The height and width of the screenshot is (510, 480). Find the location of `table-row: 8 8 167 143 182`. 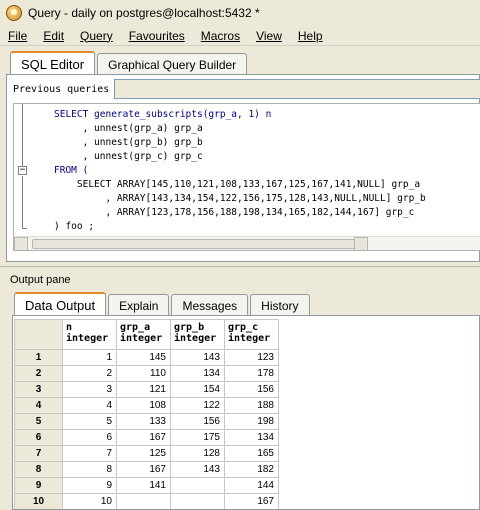

table-row: 8 8 167 143 182 is located at coordinates (146, 469).